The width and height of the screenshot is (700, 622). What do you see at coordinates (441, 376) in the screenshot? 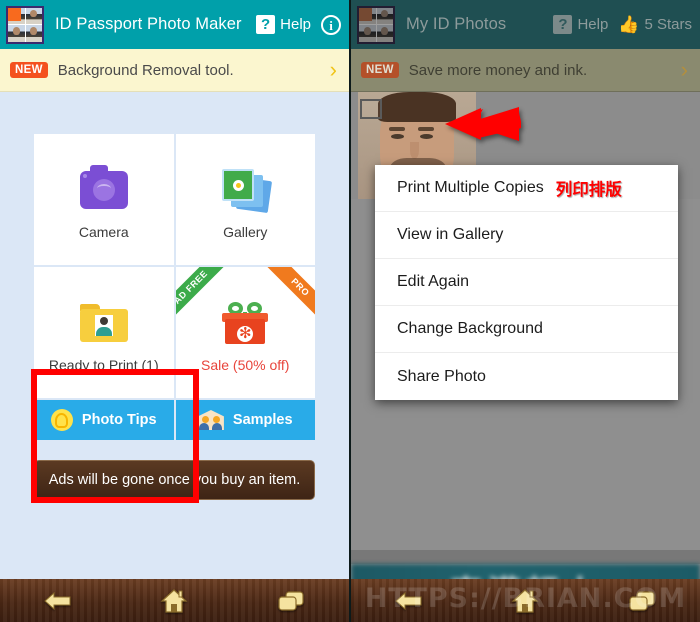
I see `menu-item-label: Share Photo` at bounding box center [441, 376].